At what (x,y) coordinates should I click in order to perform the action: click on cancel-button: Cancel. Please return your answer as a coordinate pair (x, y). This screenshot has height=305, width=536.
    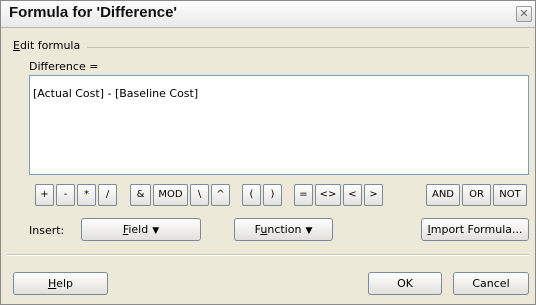
    Looking at the image, I should click on (491, 283).